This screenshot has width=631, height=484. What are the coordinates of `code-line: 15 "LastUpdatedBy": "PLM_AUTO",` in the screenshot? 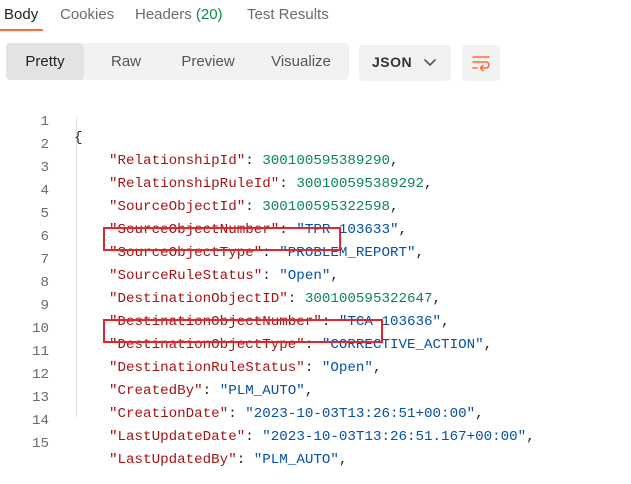 It's located at (315, 444).